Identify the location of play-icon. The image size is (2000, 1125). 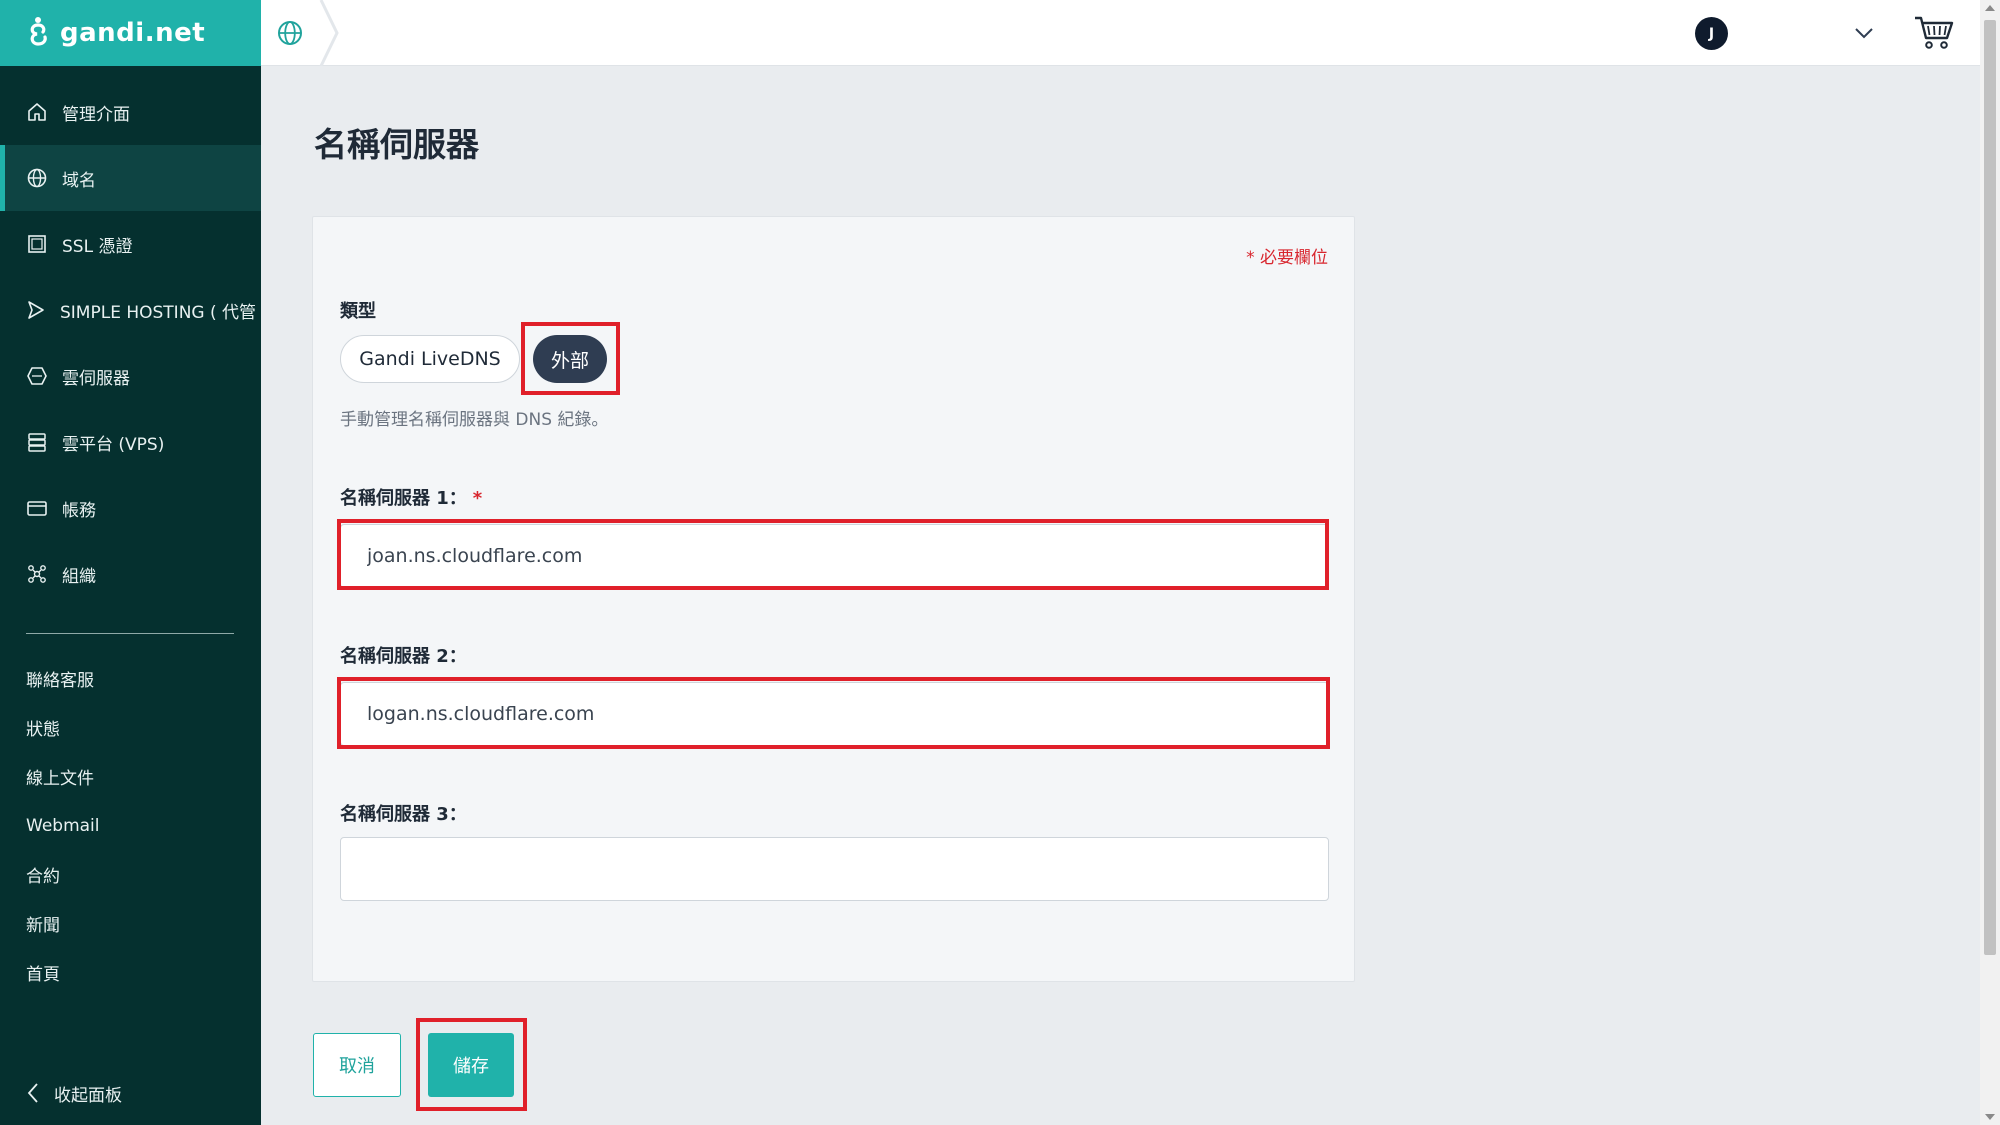
(36, 310).